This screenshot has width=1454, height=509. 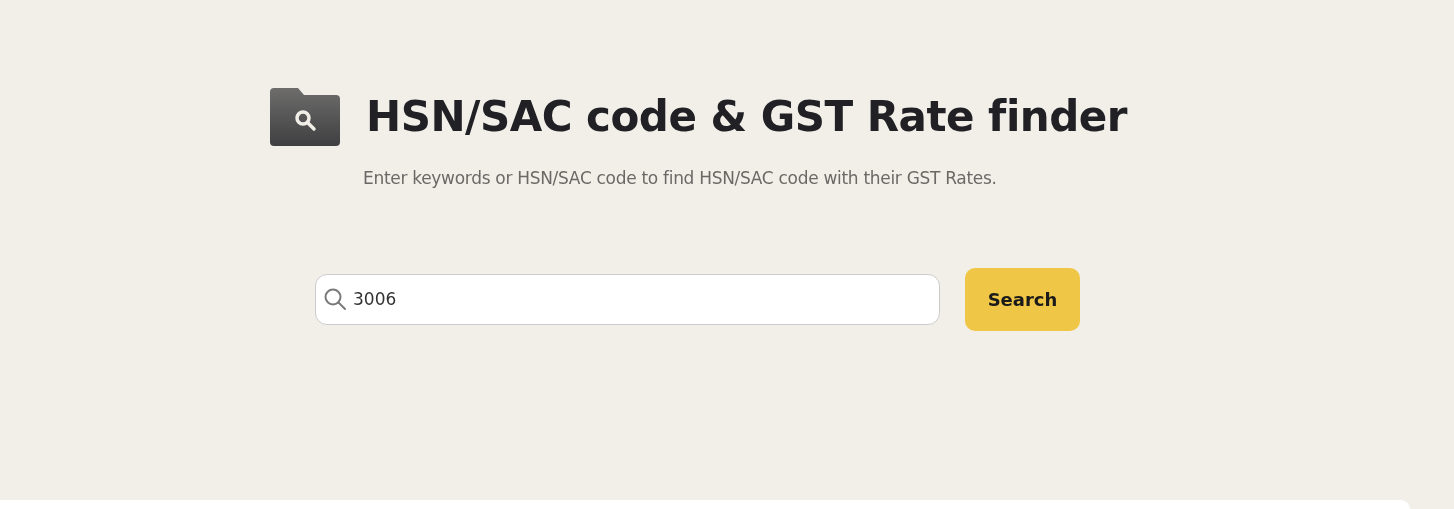 I want to click on search-button: Search, so click(x=1022, y=299).